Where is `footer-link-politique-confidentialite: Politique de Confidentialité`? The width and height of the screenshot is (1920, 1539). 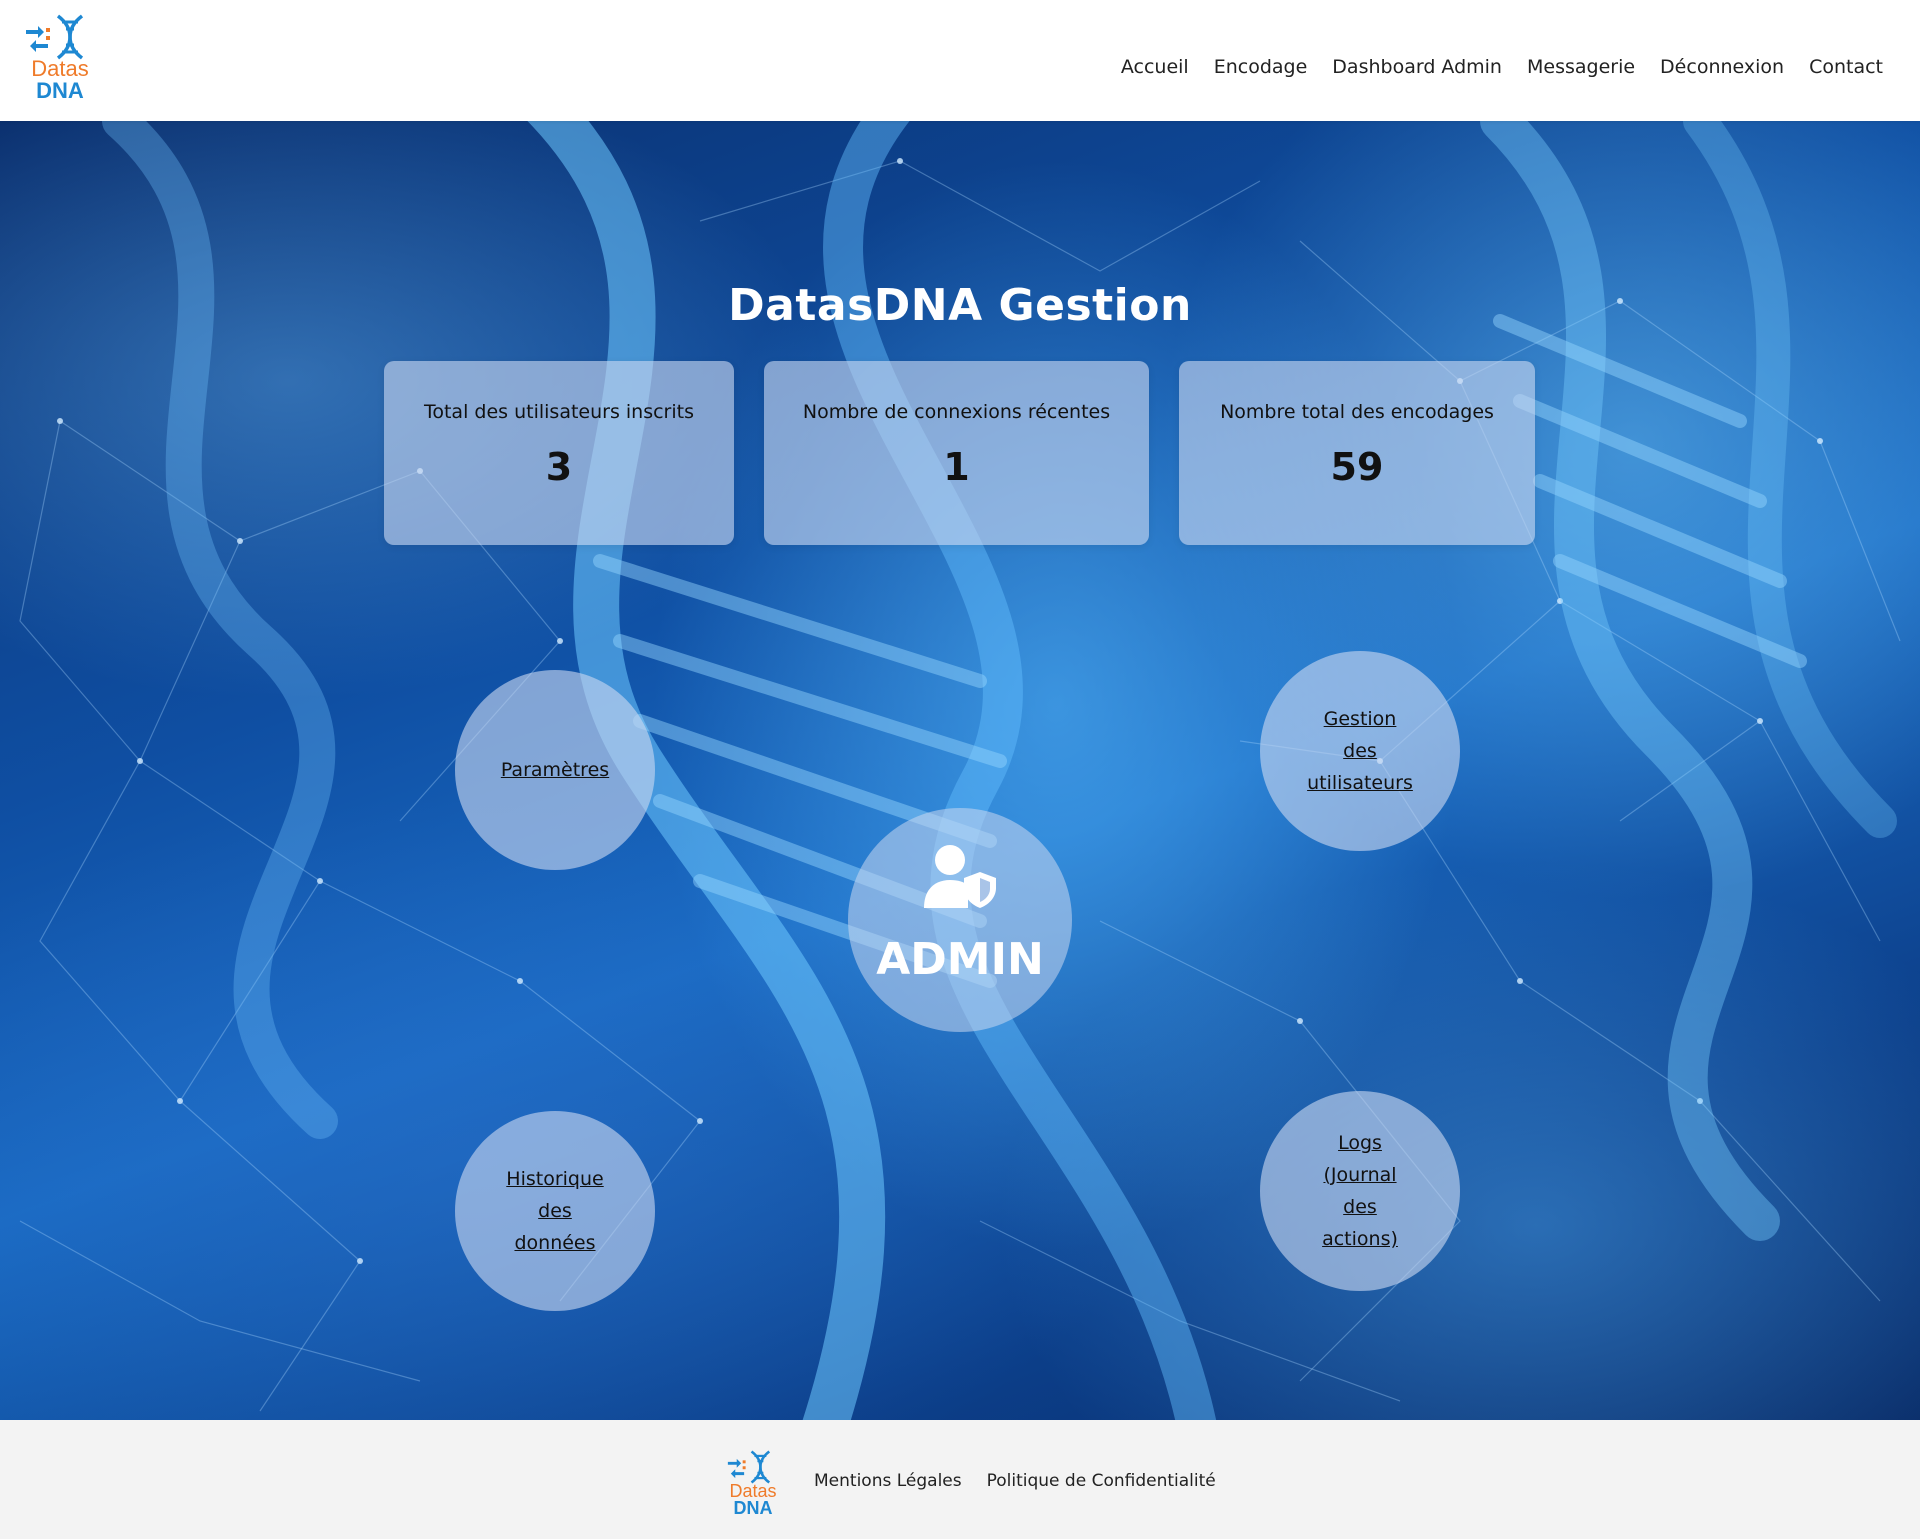 footer-link-politique-confidentialite: Politique de Confidentialité is located at coordinates (1101, 1481).